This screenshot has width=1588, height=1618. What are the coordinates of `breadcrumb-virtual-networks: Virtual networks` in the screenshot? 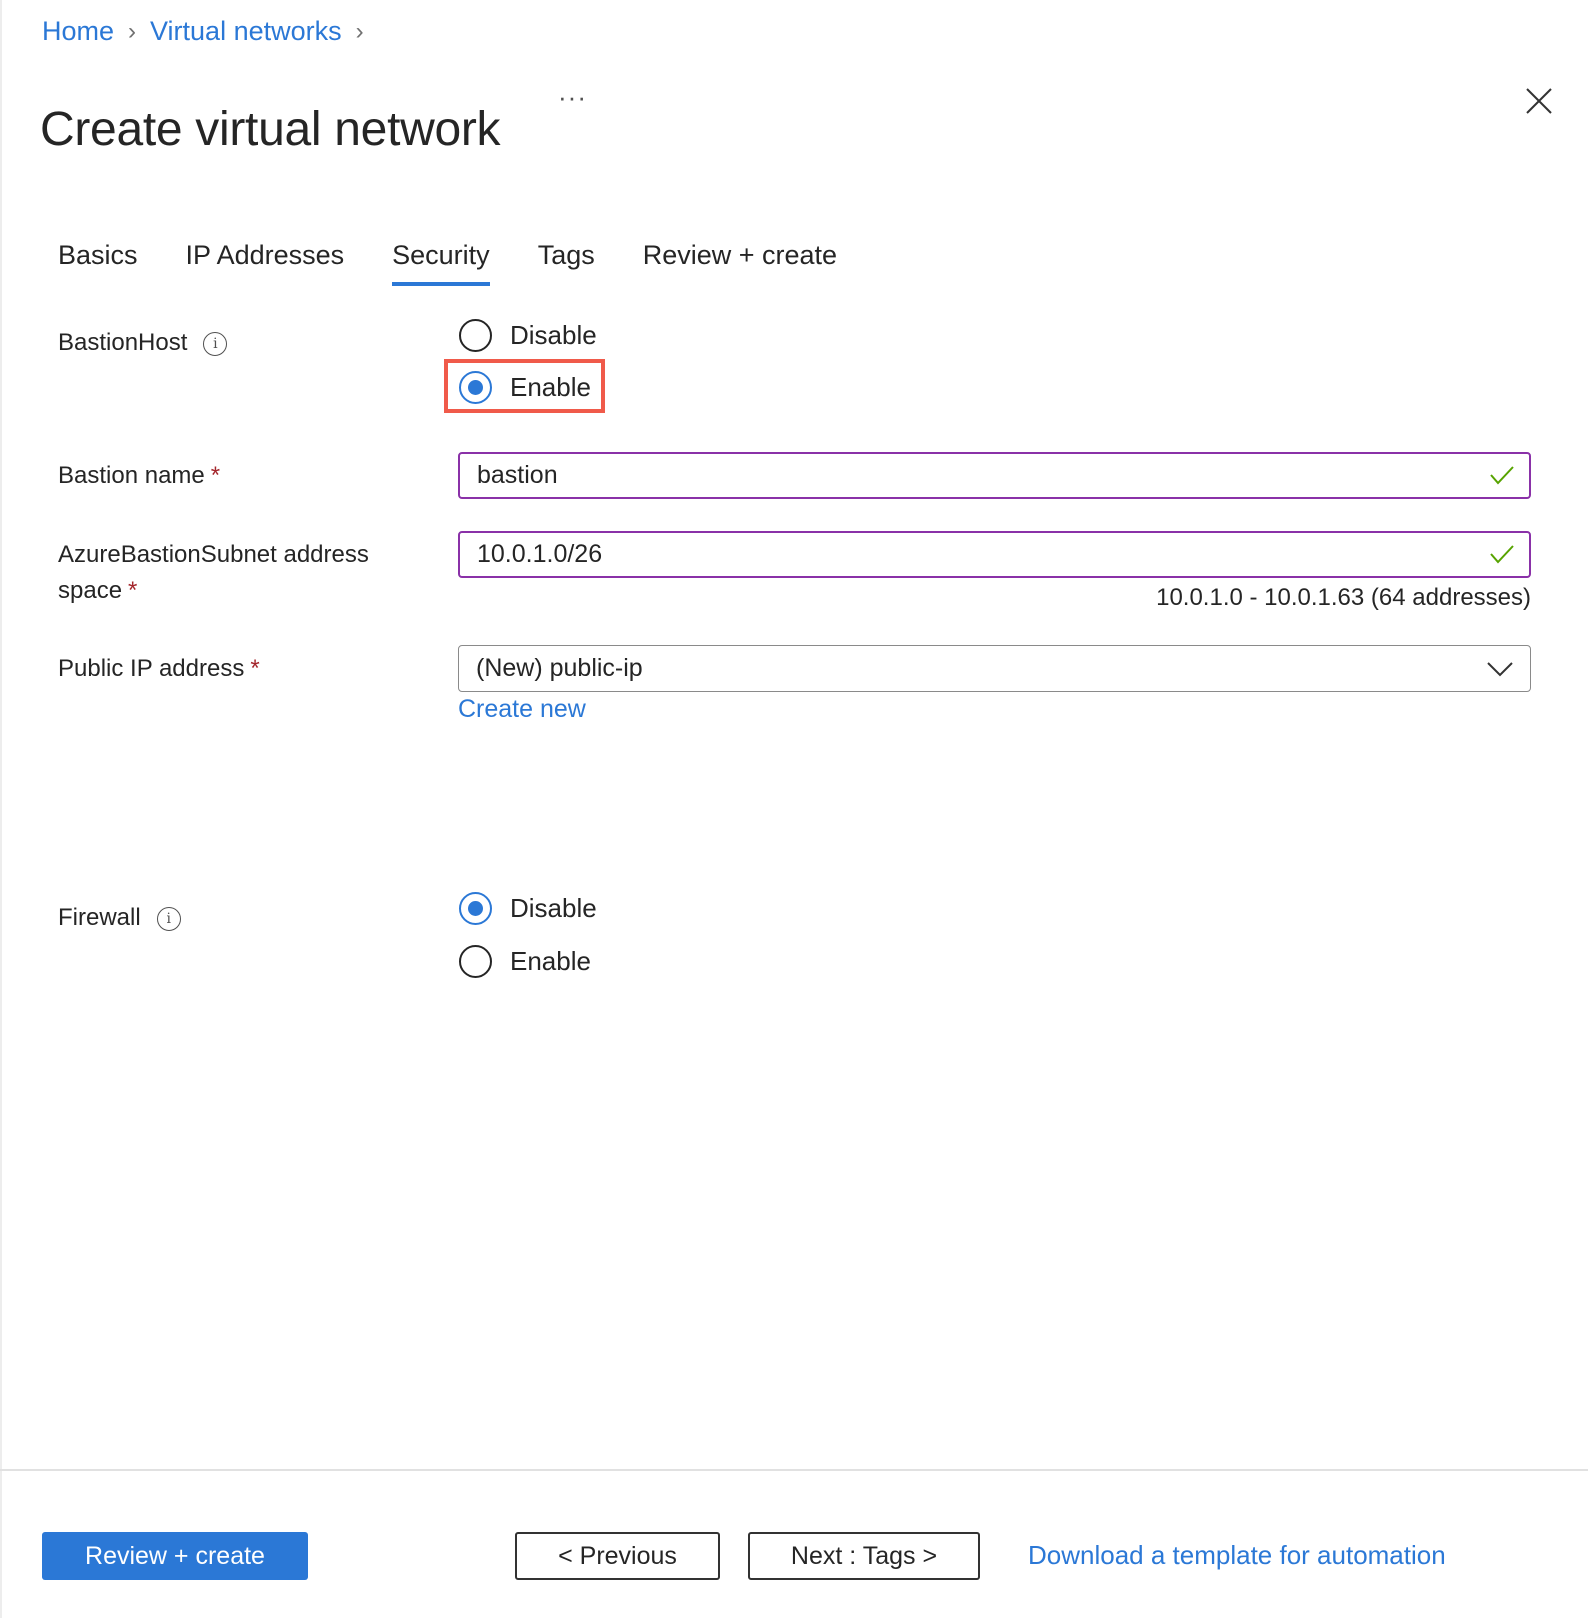 It's located at (246, 31).